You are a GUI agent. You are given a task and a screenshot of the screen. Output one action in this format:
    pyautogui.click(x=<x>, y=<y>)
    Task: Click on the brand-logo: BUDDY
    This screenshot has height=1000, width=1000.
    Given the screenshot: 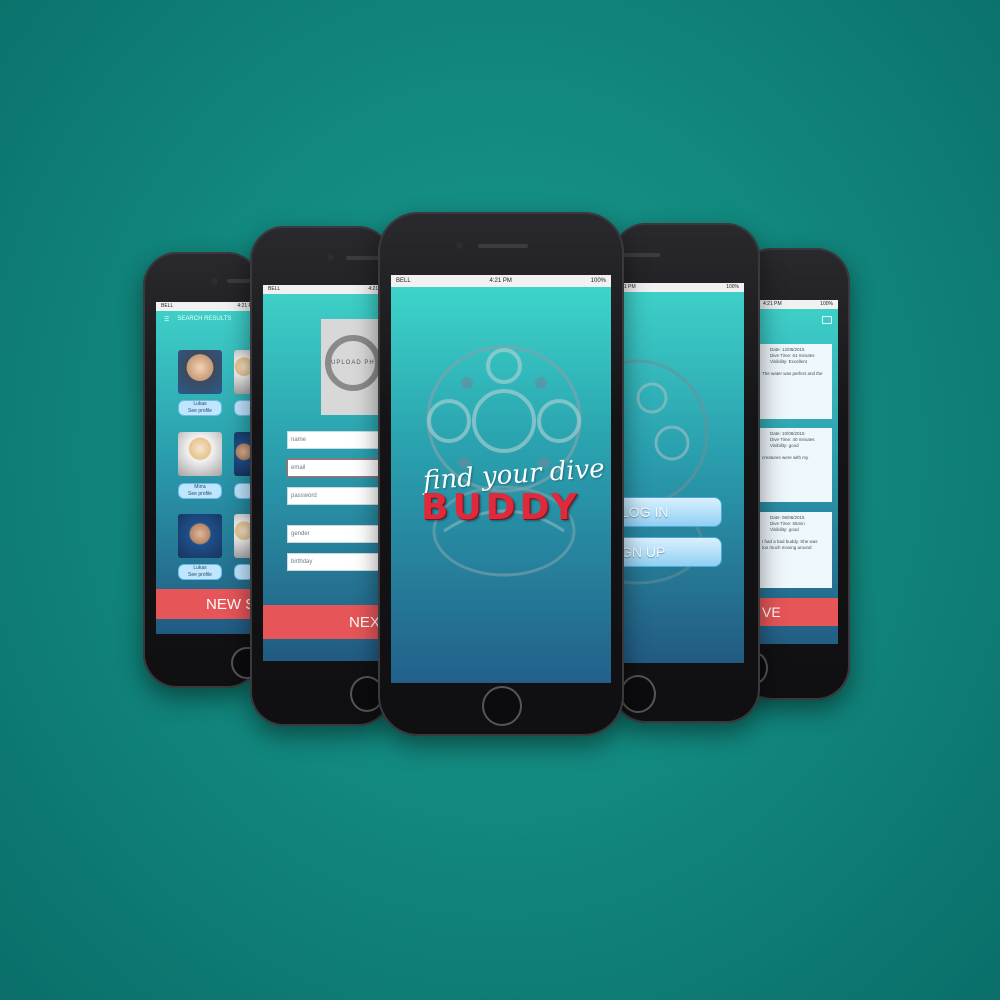 What is the action you would take?
    pyautogui.click(x=501, y=507)
    